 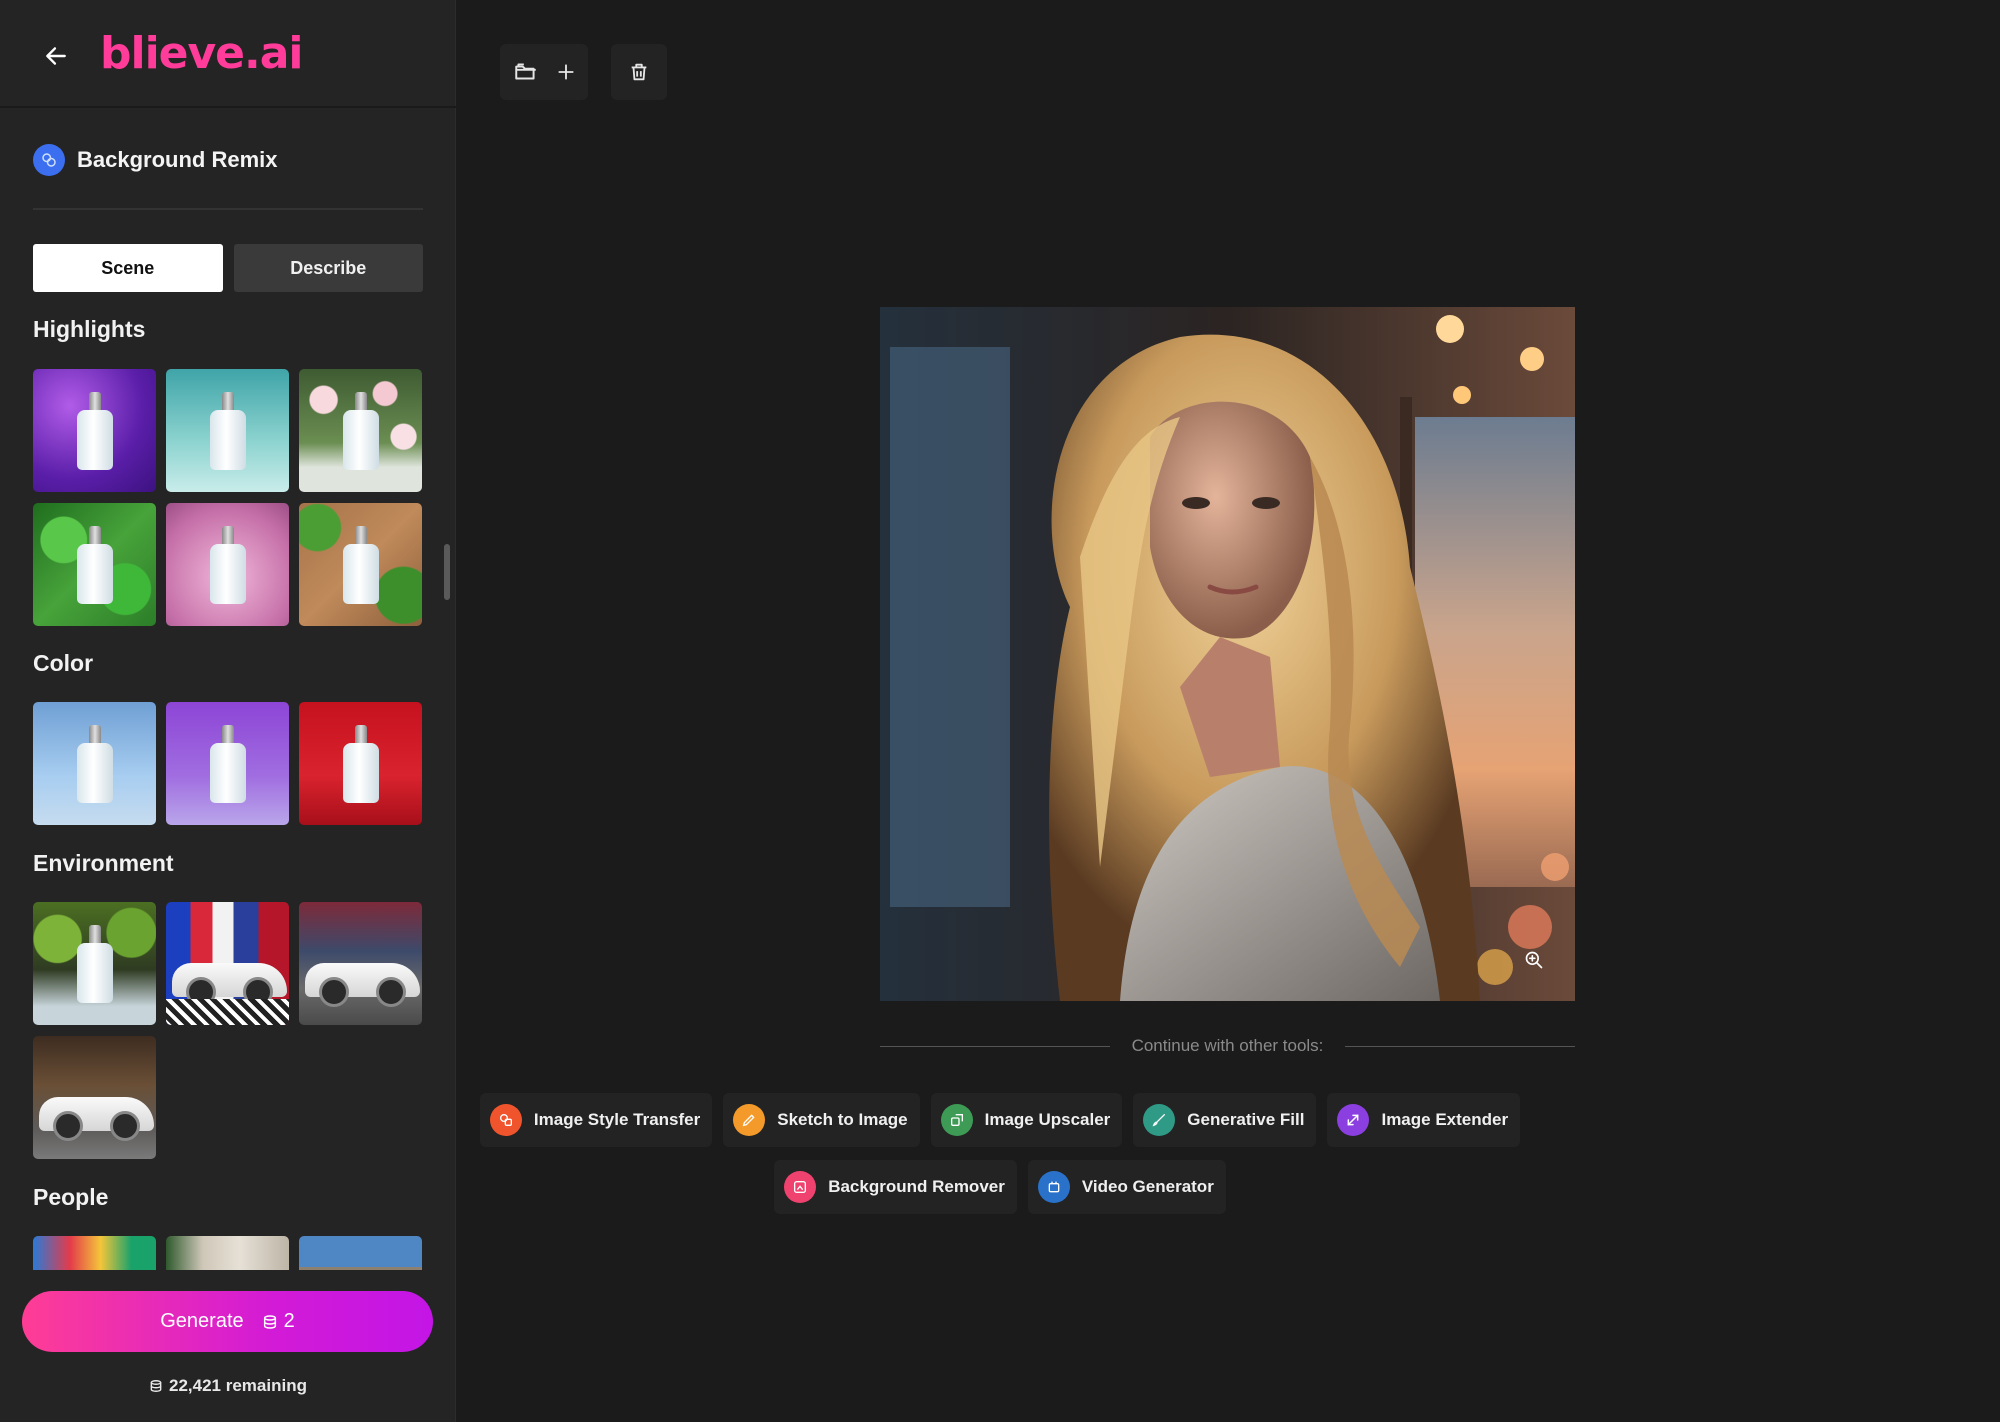 What do you see at coordinates (49, 160) in the screenshot?
I see `background-remix-icon` at bounding box center [49, 160].